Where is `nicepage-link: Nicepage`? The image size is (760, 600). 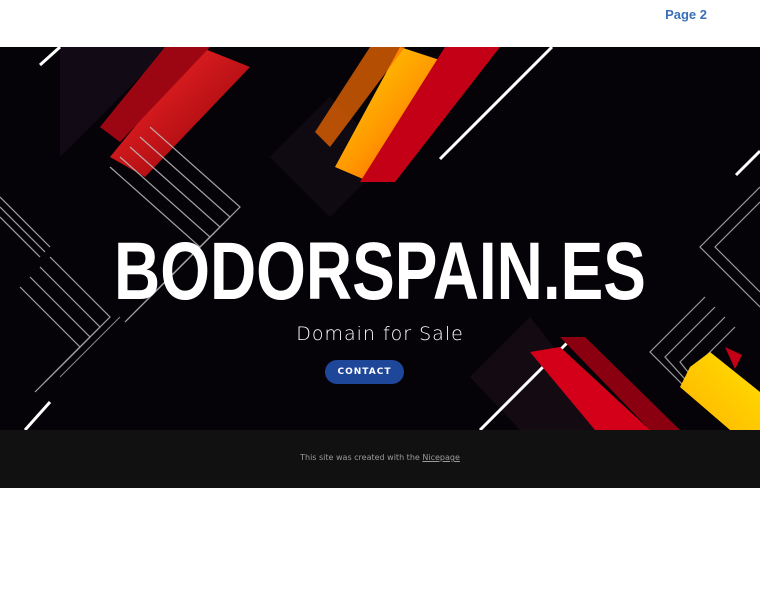
nicepage-link: Nicepage is located at coordinates (441, 457).